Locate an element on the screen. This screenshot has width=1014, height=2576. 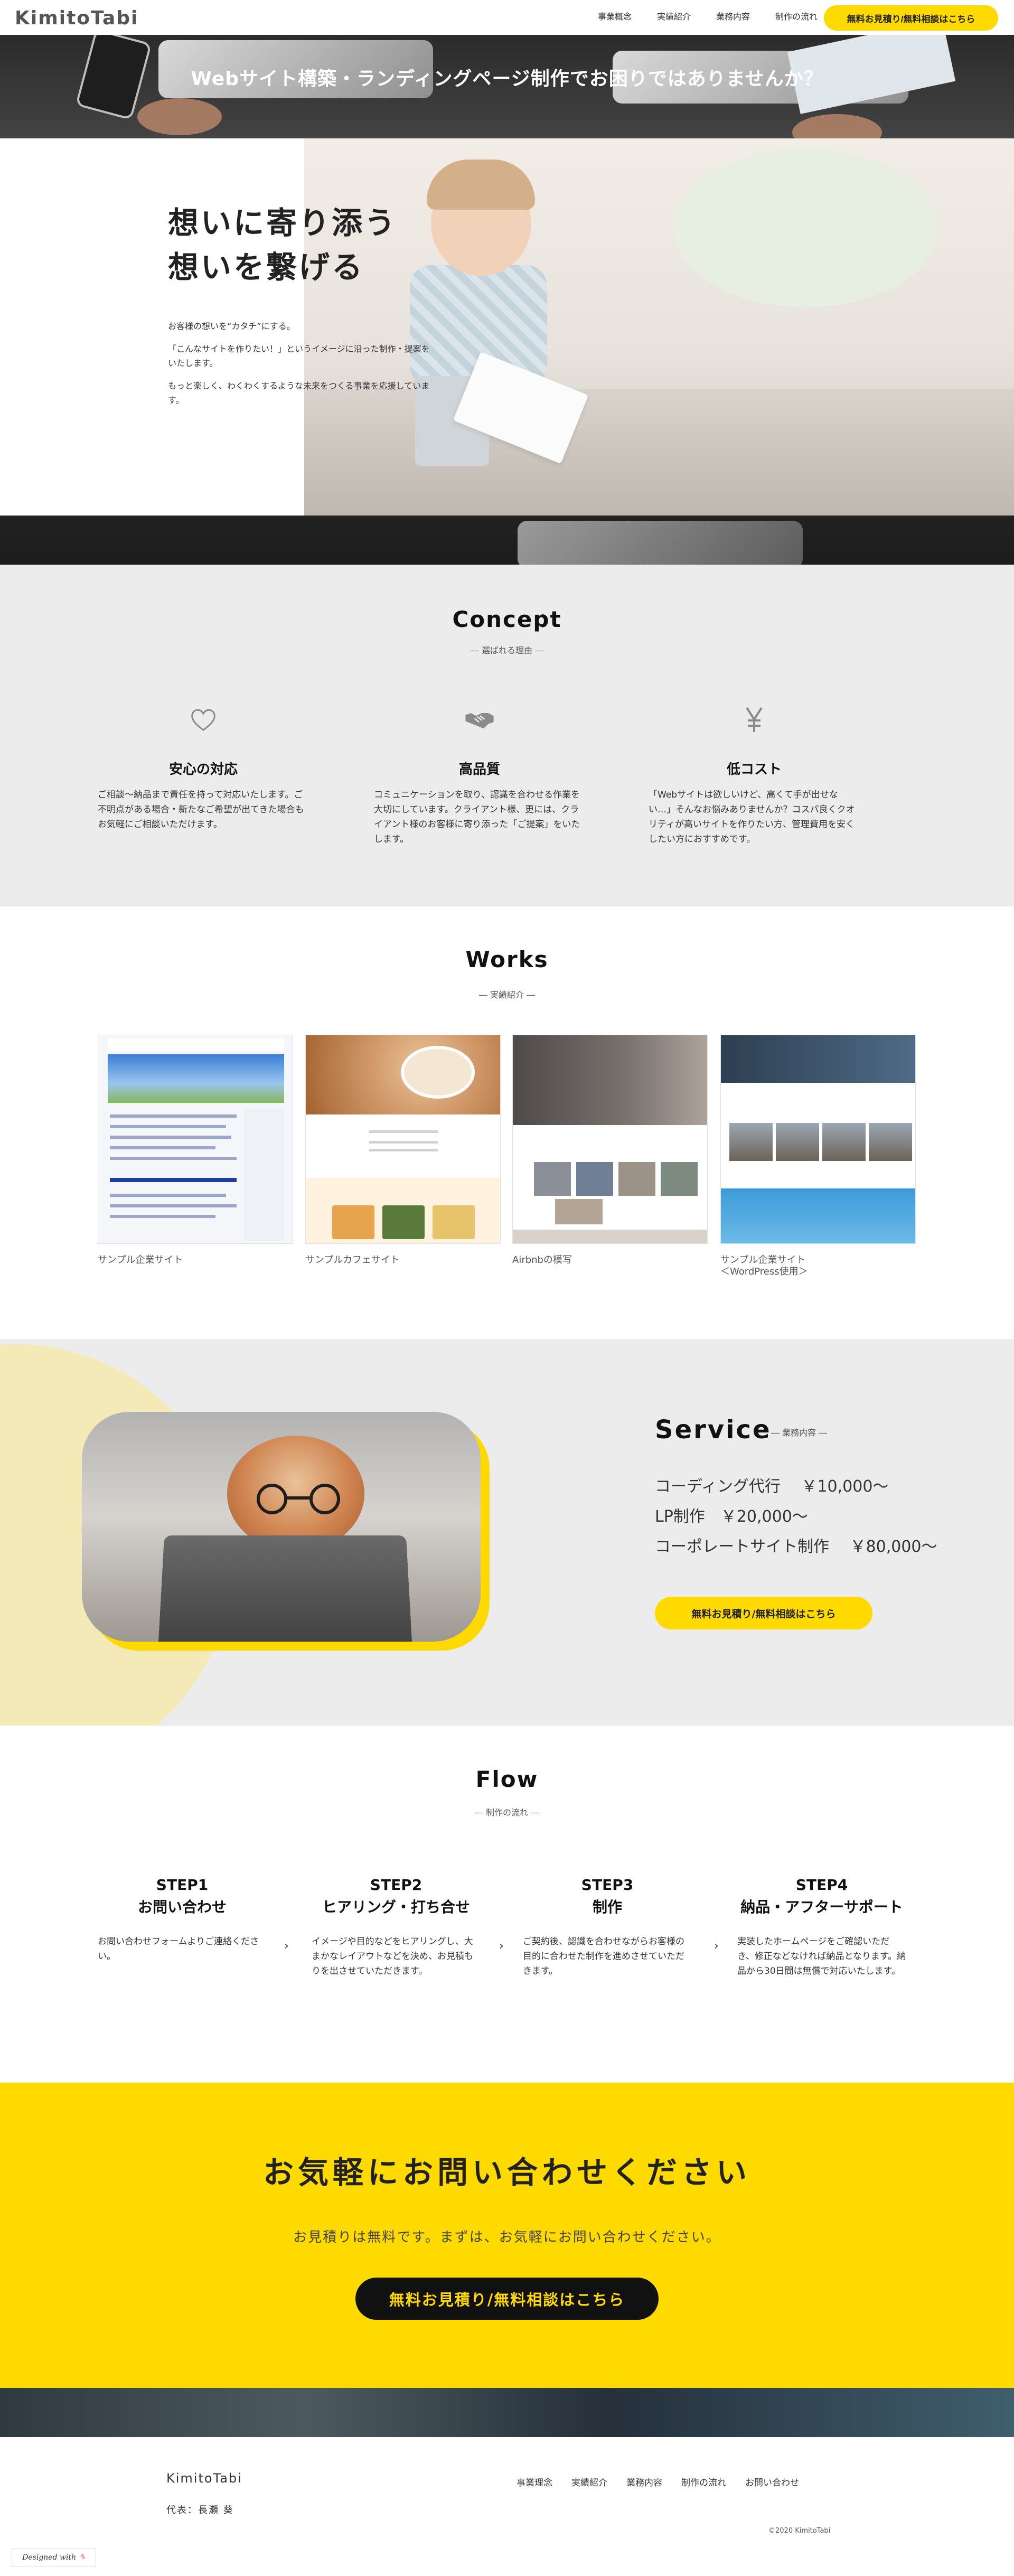
work-item: サンプル企業サイト is located at coordinates (195, 1150).